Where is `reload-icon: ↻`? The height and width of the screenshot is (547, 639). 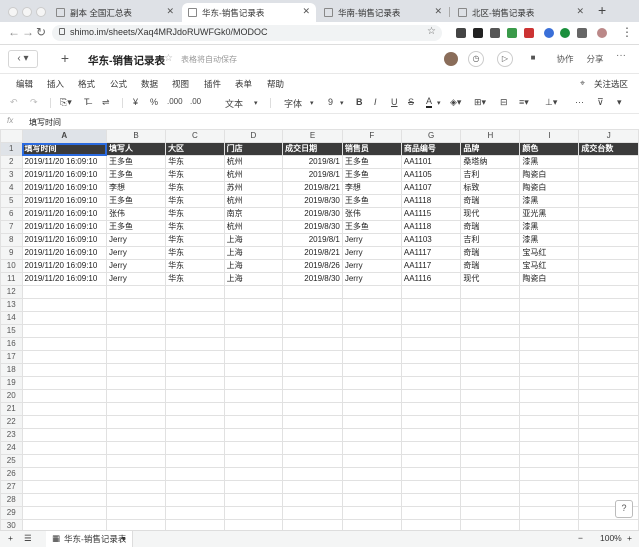
reload-icon: ↻ is located at coordinates (41, 32).